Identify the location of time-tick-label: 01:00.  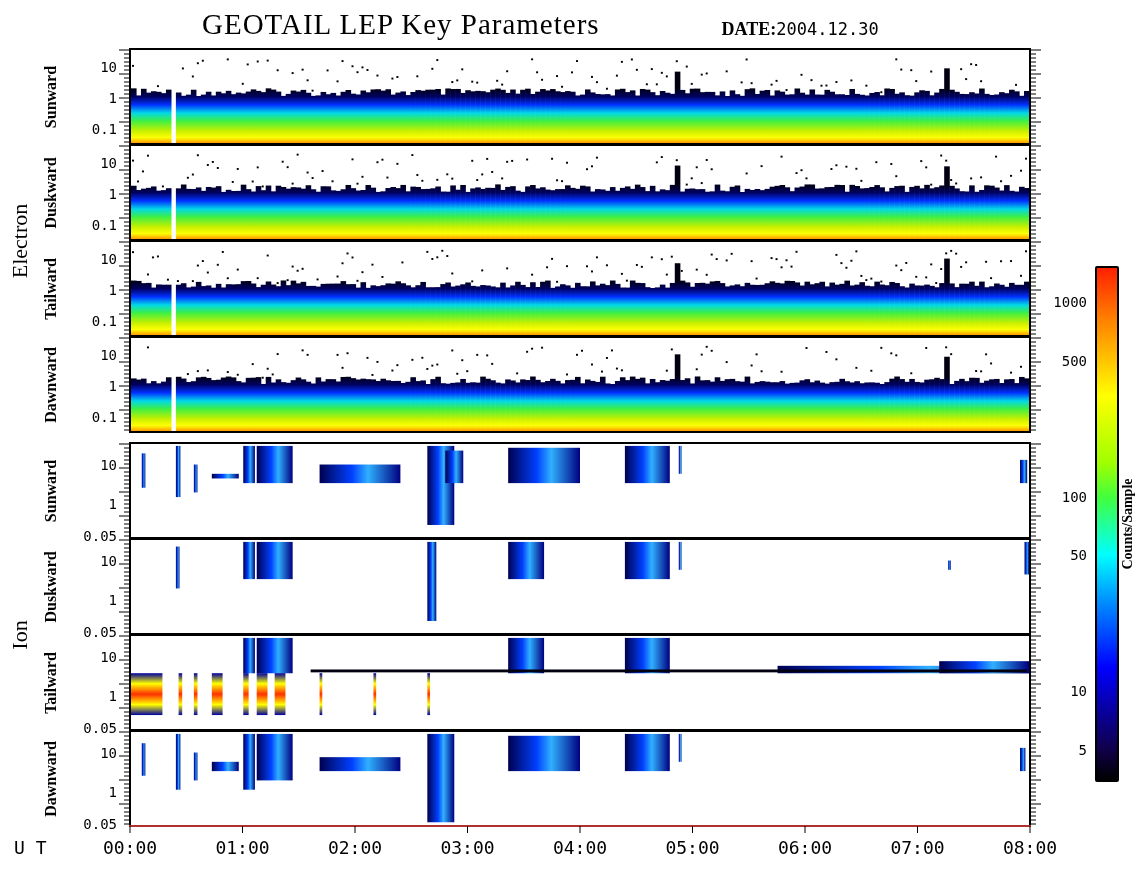
(242, 847).